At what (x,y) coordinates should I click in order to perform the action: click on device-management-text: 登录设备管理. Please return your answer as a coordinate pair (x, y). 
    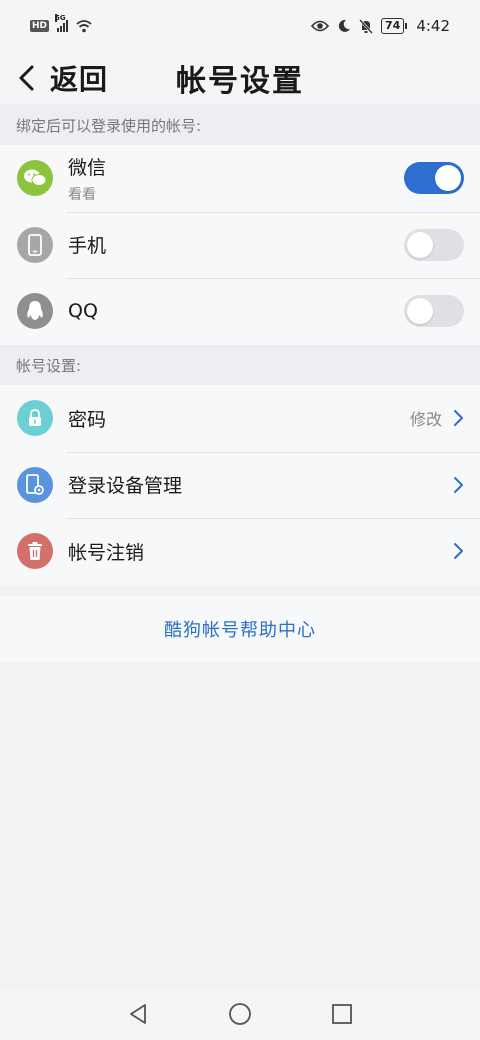
    Looking at the image, I should click on (125, 484).